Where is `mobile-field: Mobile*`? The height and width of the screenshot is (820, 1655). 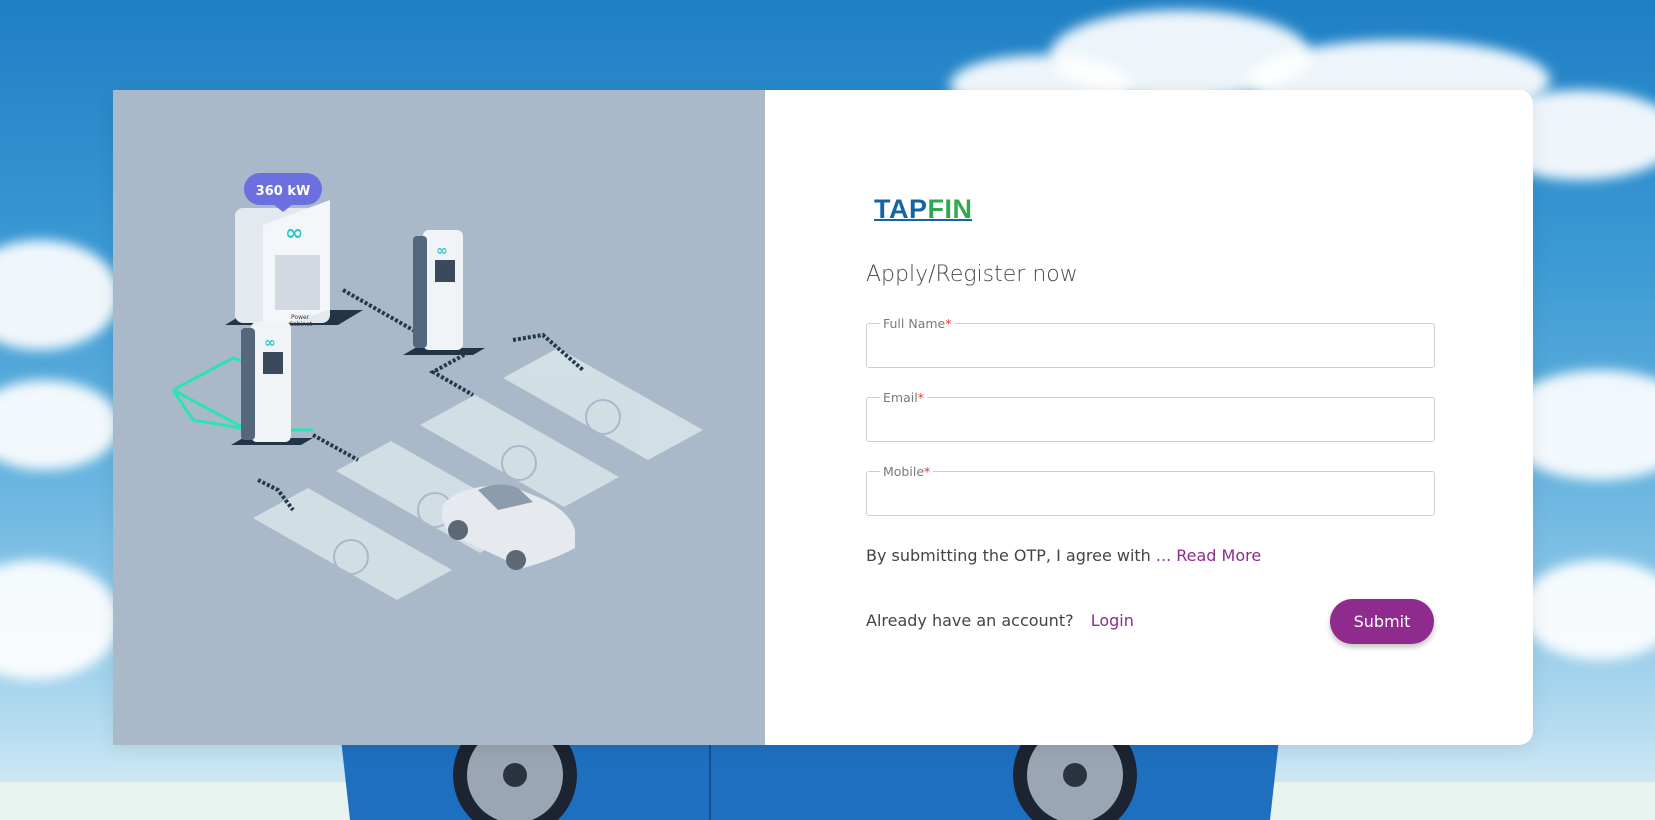 mobile-field: Mobile* is located at coordinates (1150, 490).